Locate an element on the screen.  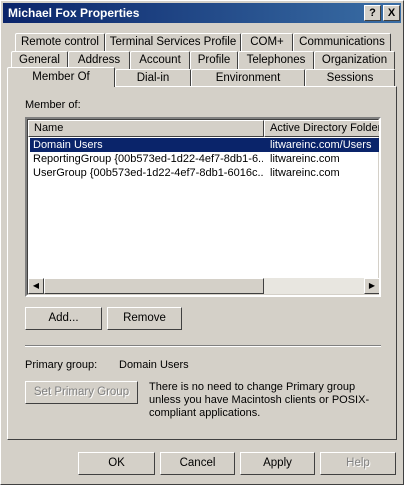
help-button: Help is located at coordinates (358, 463).